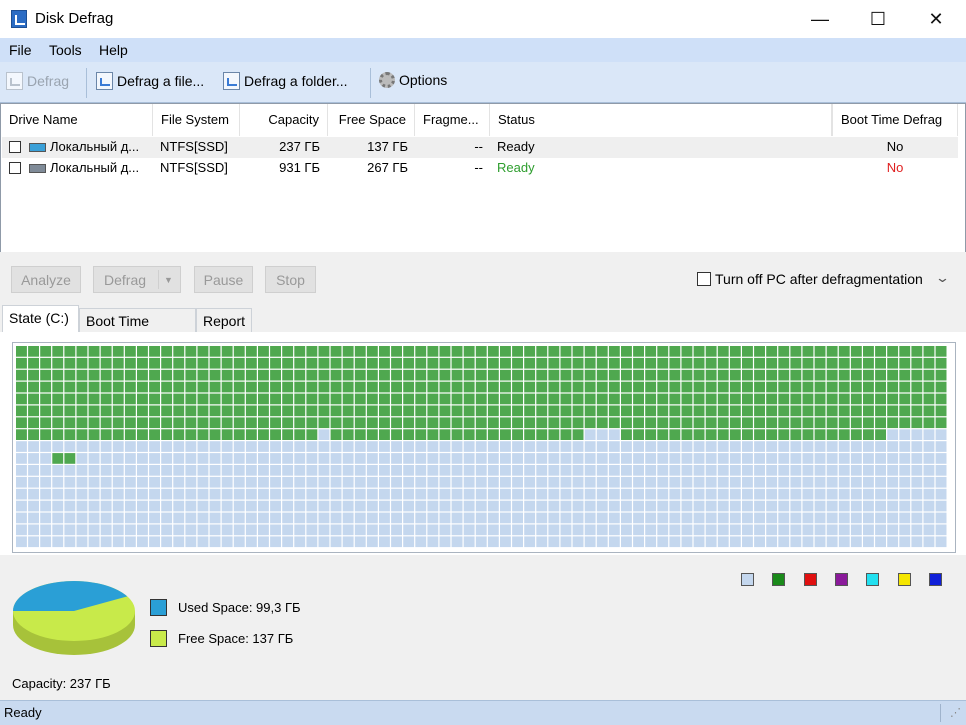 This screenshot has width=966, height=725. What do you see at coordinates (37, 81) in the screenshot?
I see `defrag-toolbar-button: Defrag` at bounding box center [37, 81].